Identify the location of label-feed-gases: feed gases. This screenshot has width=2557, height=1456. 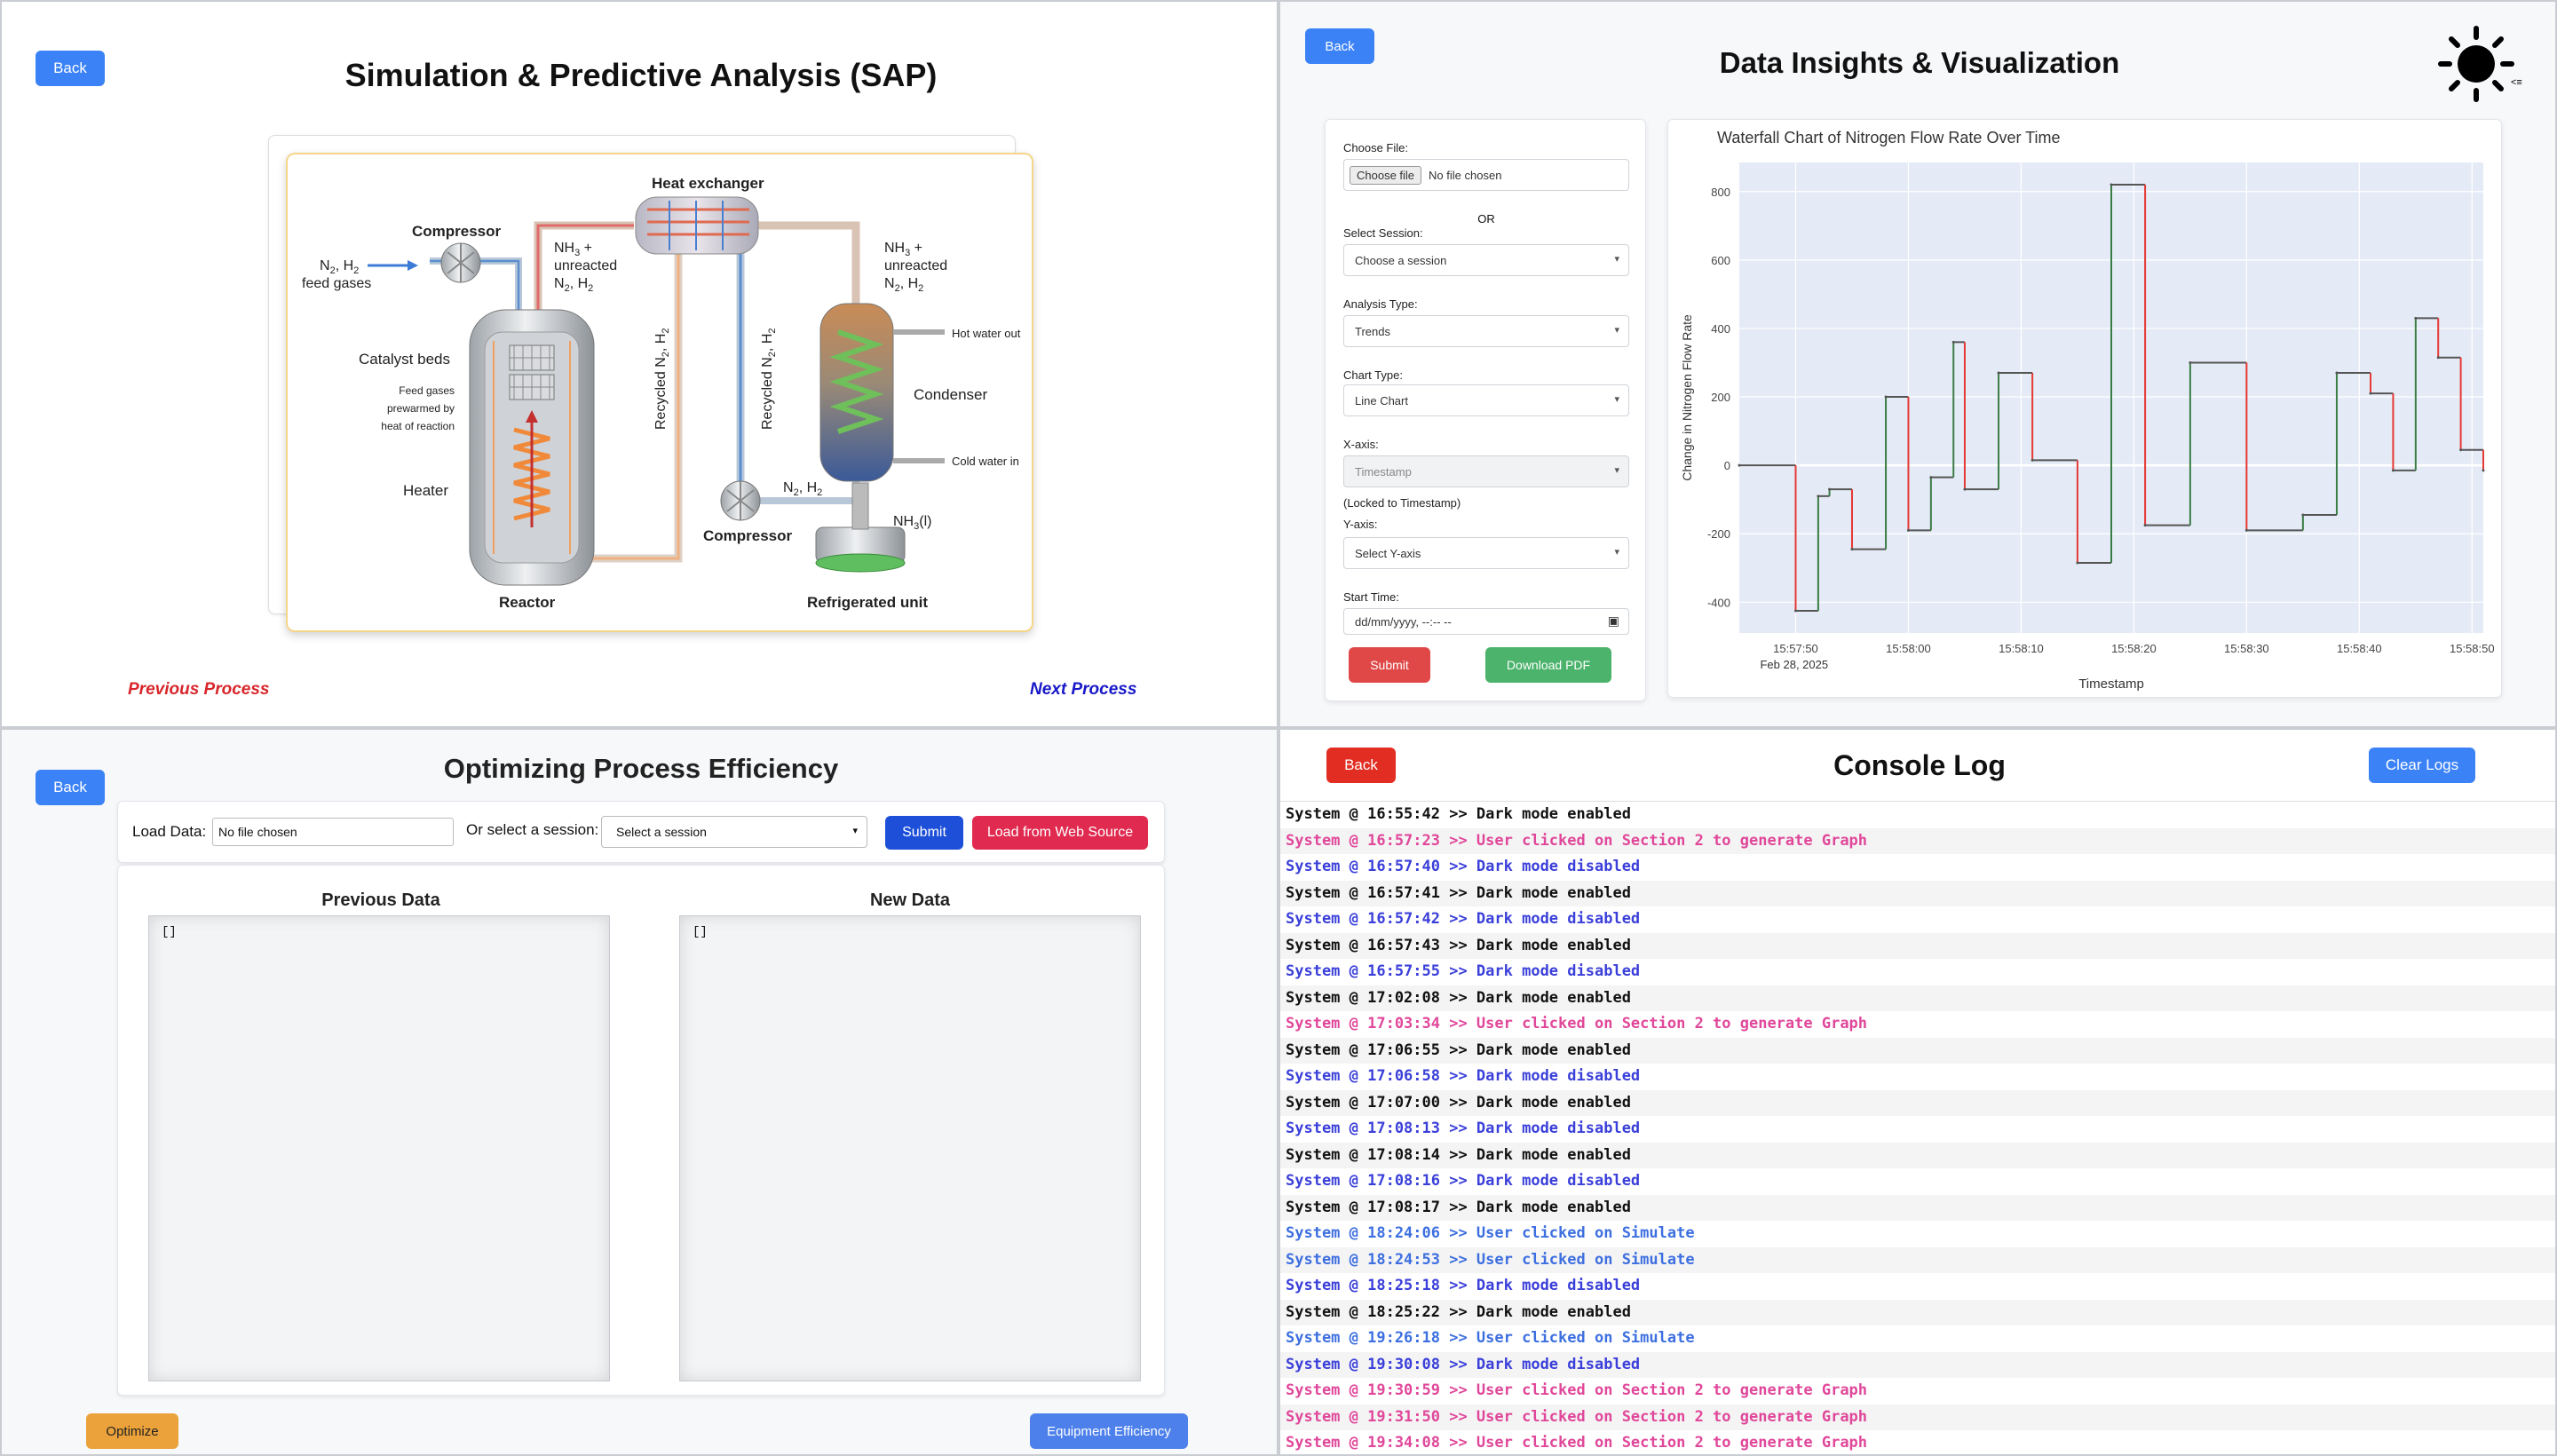
(336, 283).